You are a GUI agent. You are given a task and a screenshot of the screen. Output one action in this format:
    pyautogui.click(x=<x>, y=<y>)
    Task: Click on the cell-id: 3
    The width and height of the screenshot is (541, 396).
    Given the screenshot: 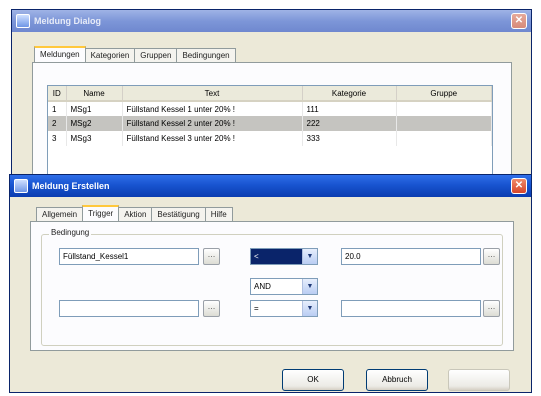 What is the action you would take?
    pyautogui.click(x=57, y=138)
    